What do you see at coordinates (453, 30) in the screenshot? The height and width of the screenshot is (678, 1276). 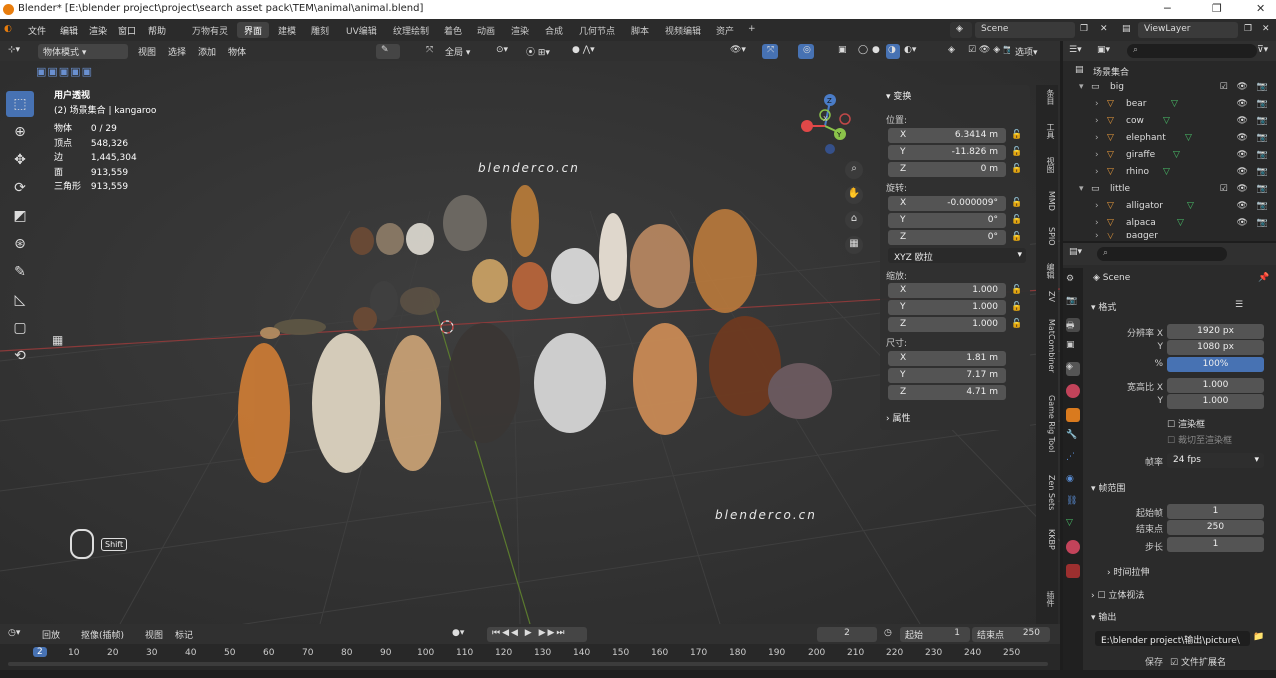 I see `workspace-tab: 着色` at bounding box center [453, 30].